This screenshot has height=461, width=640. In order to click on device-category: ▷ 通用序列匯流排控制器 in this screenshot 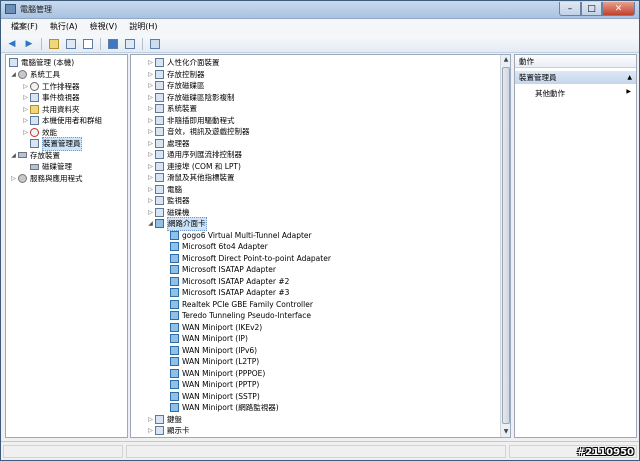, I will do `click(194, 155)`.